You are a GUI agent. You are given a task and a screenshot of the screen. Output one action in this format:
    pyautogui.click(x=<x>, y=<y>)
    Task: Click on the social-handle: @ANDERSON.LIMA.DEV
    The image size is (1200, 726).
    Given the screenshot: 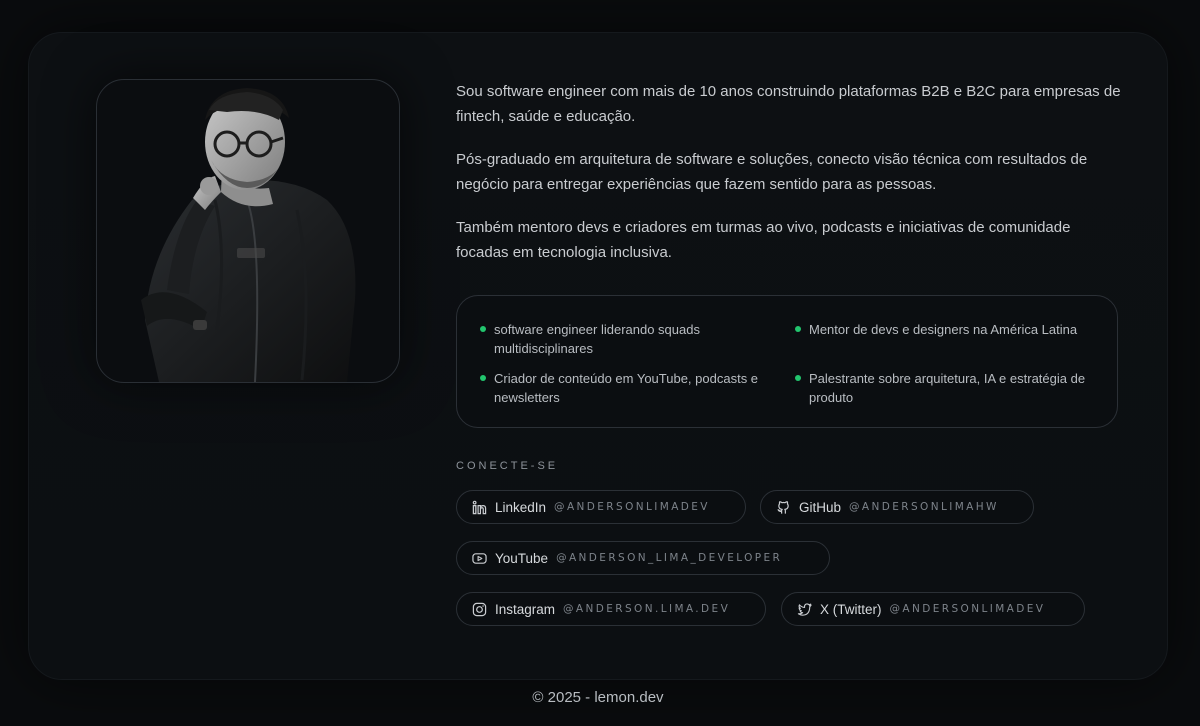 What is the action you would take?
    pyautogui.click(x=647, y=609)
    